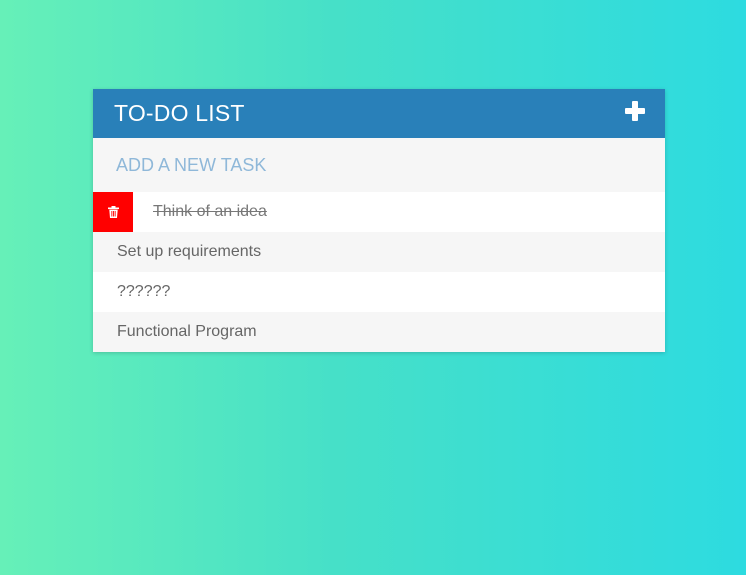 The height and width of the screenshot is (575, 746). I want to click on task-text: Think of an idea, so click(210, 211).